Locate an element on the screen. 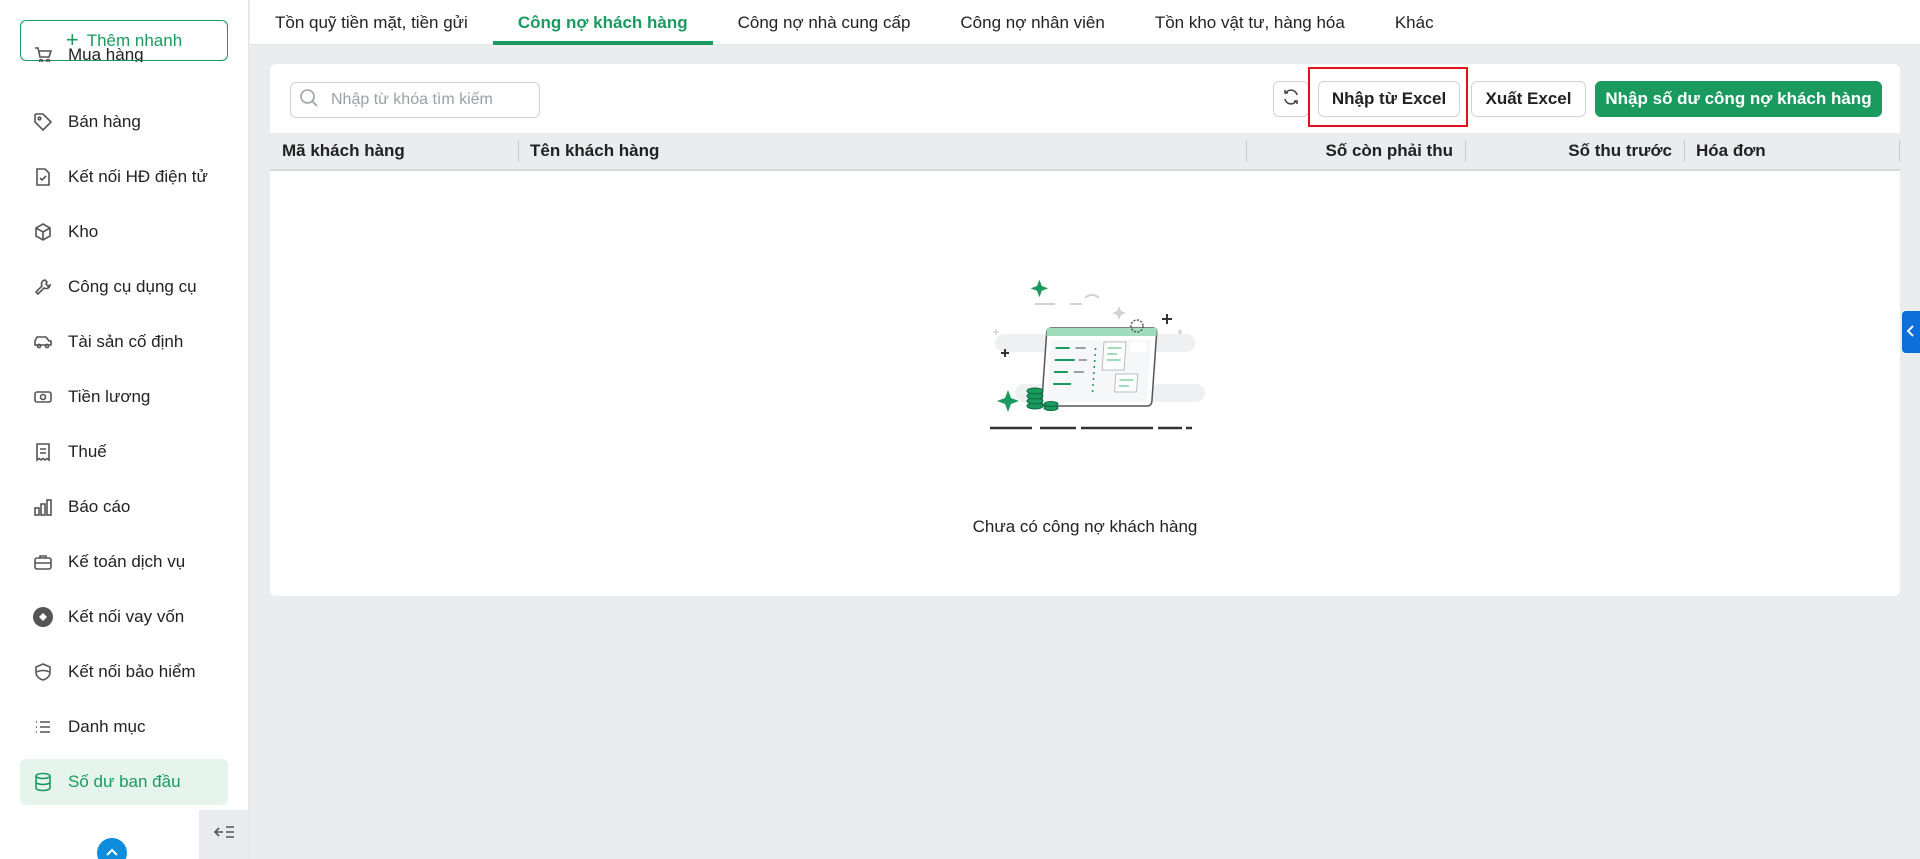 The width and height of the screenshot is (1920, 859). collapse-sidebar-button is located at coordinates (223, 834).